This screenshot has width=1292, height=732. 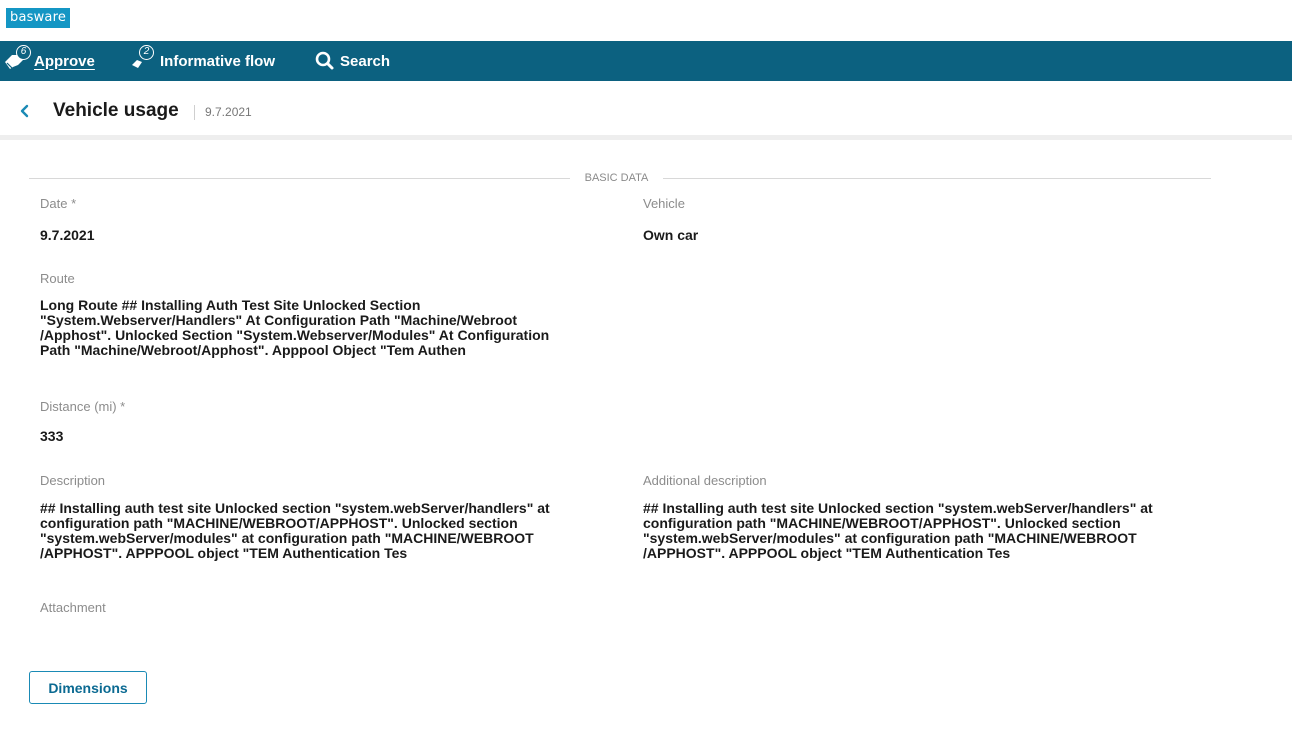 What do you see at coordinates (705, 480) in the screenshot?
I see `additional-description-label: Additional description` at bounding box center [705, 480].